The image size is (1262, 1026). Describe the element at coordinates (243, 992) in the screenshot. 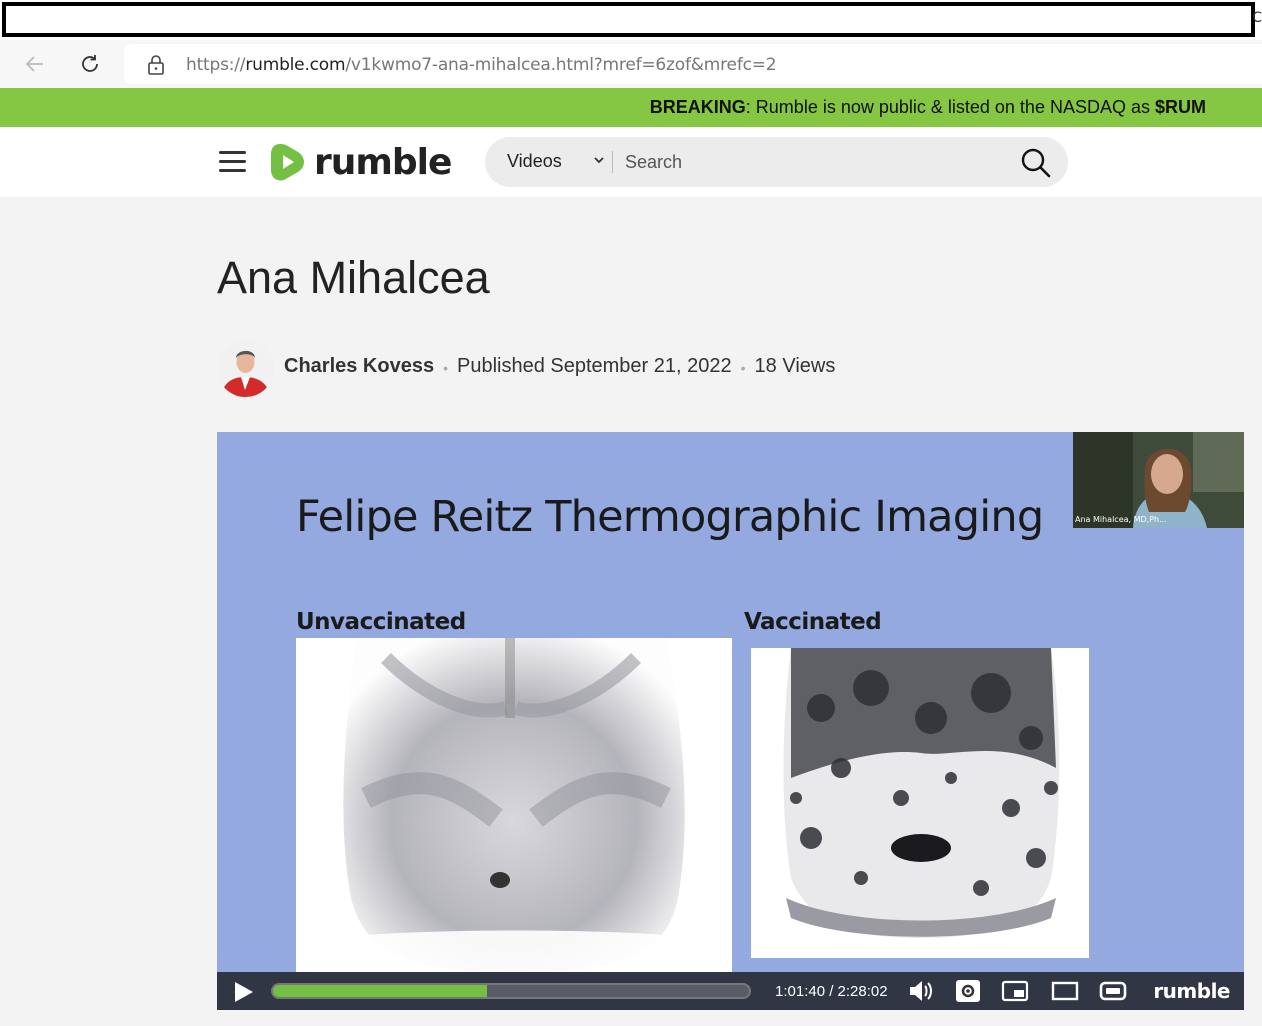

I see `play-icon` at that location.